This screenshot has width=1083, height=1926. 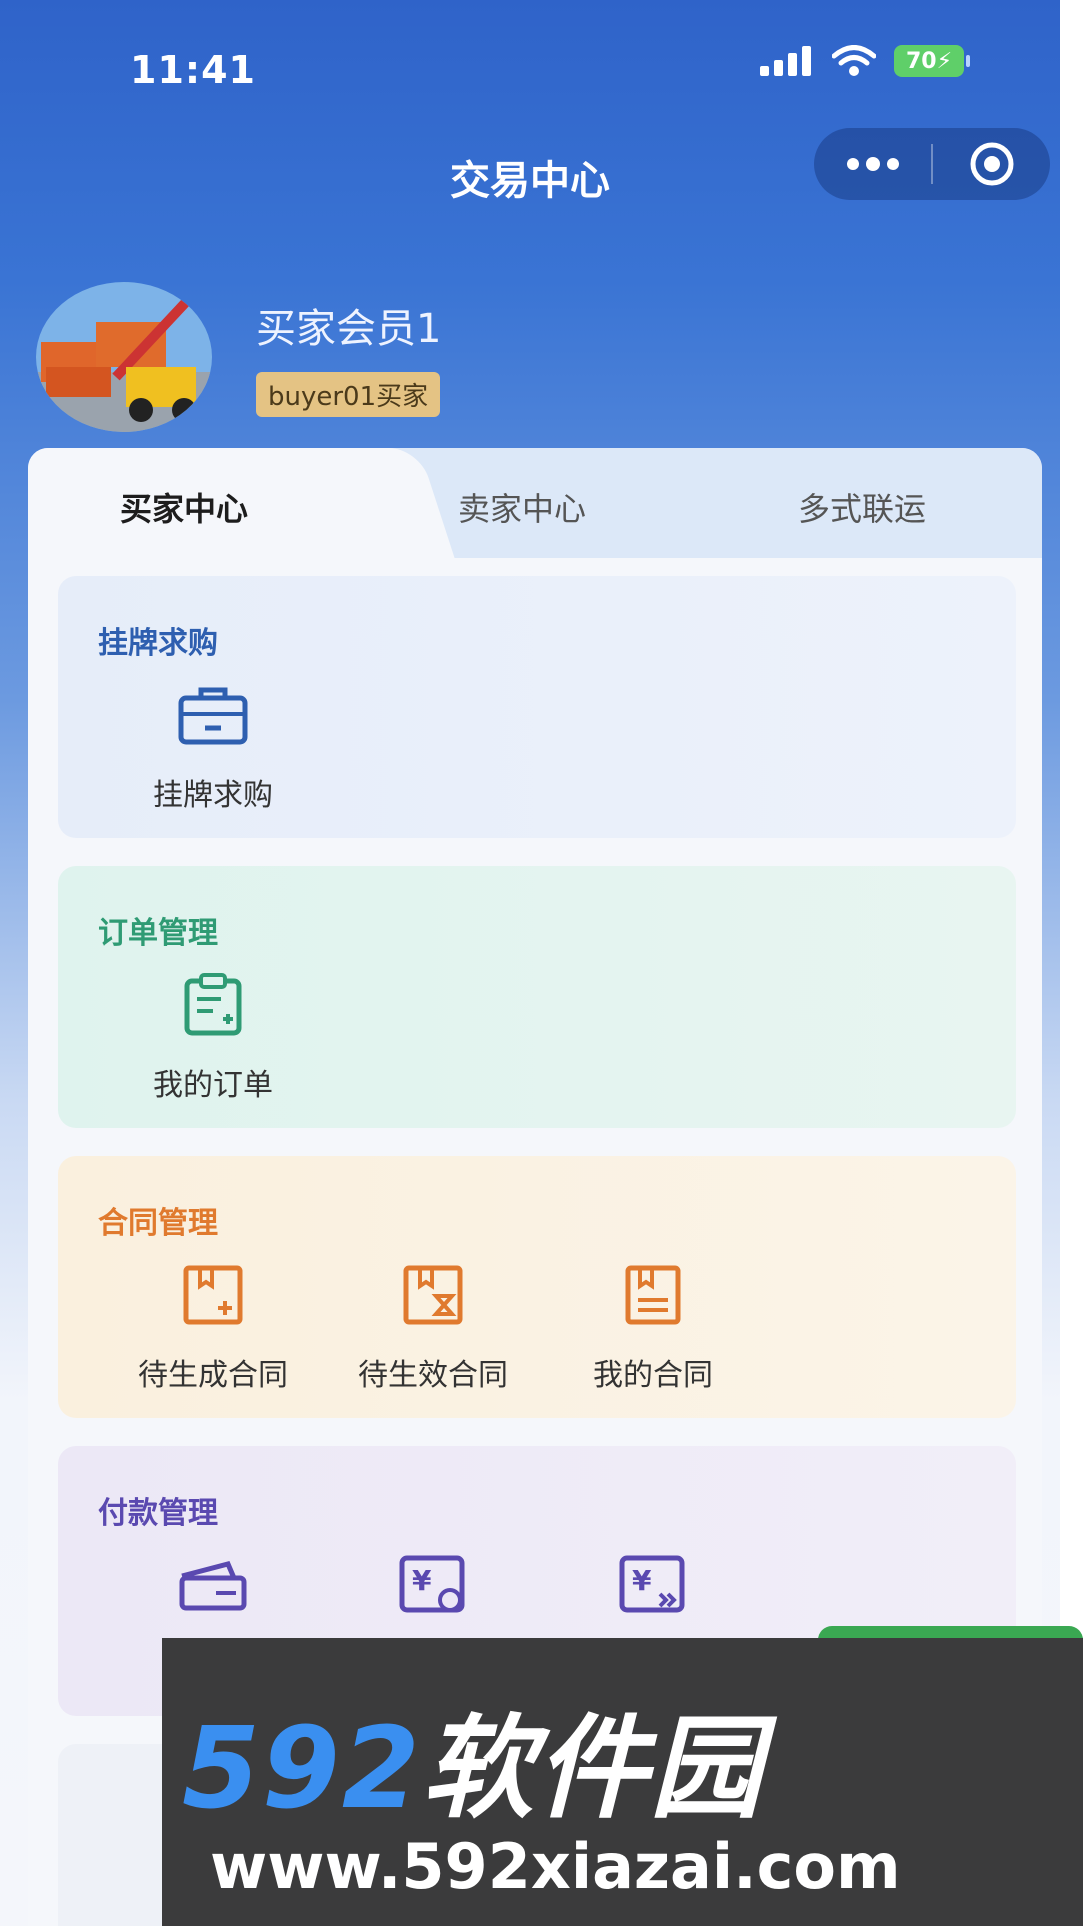 What do you see at coordinates (213, 1085) in the screenshot?
I see `item-label: 我的订单` at bounding box center [213, 1085].